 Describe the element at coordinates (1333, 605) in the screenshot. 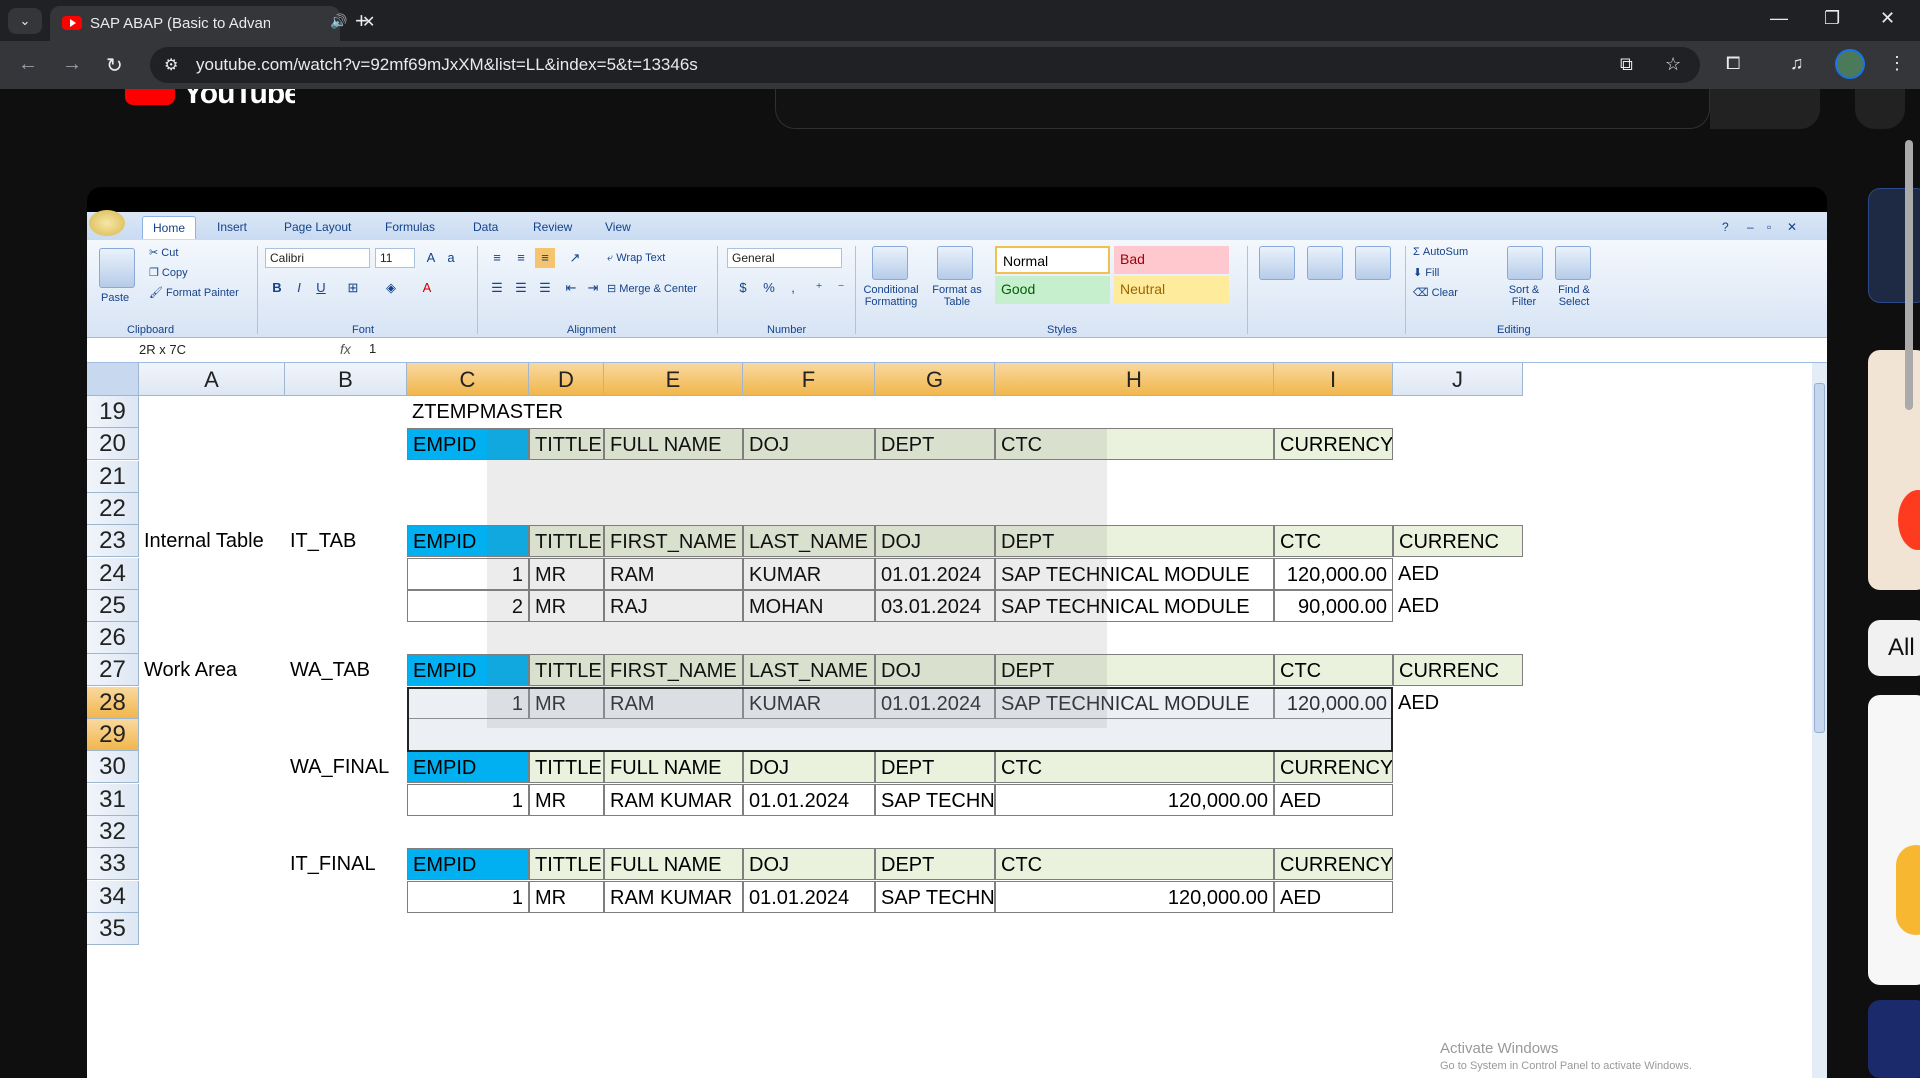

I see `data-cell: 90,000.00` at that location.